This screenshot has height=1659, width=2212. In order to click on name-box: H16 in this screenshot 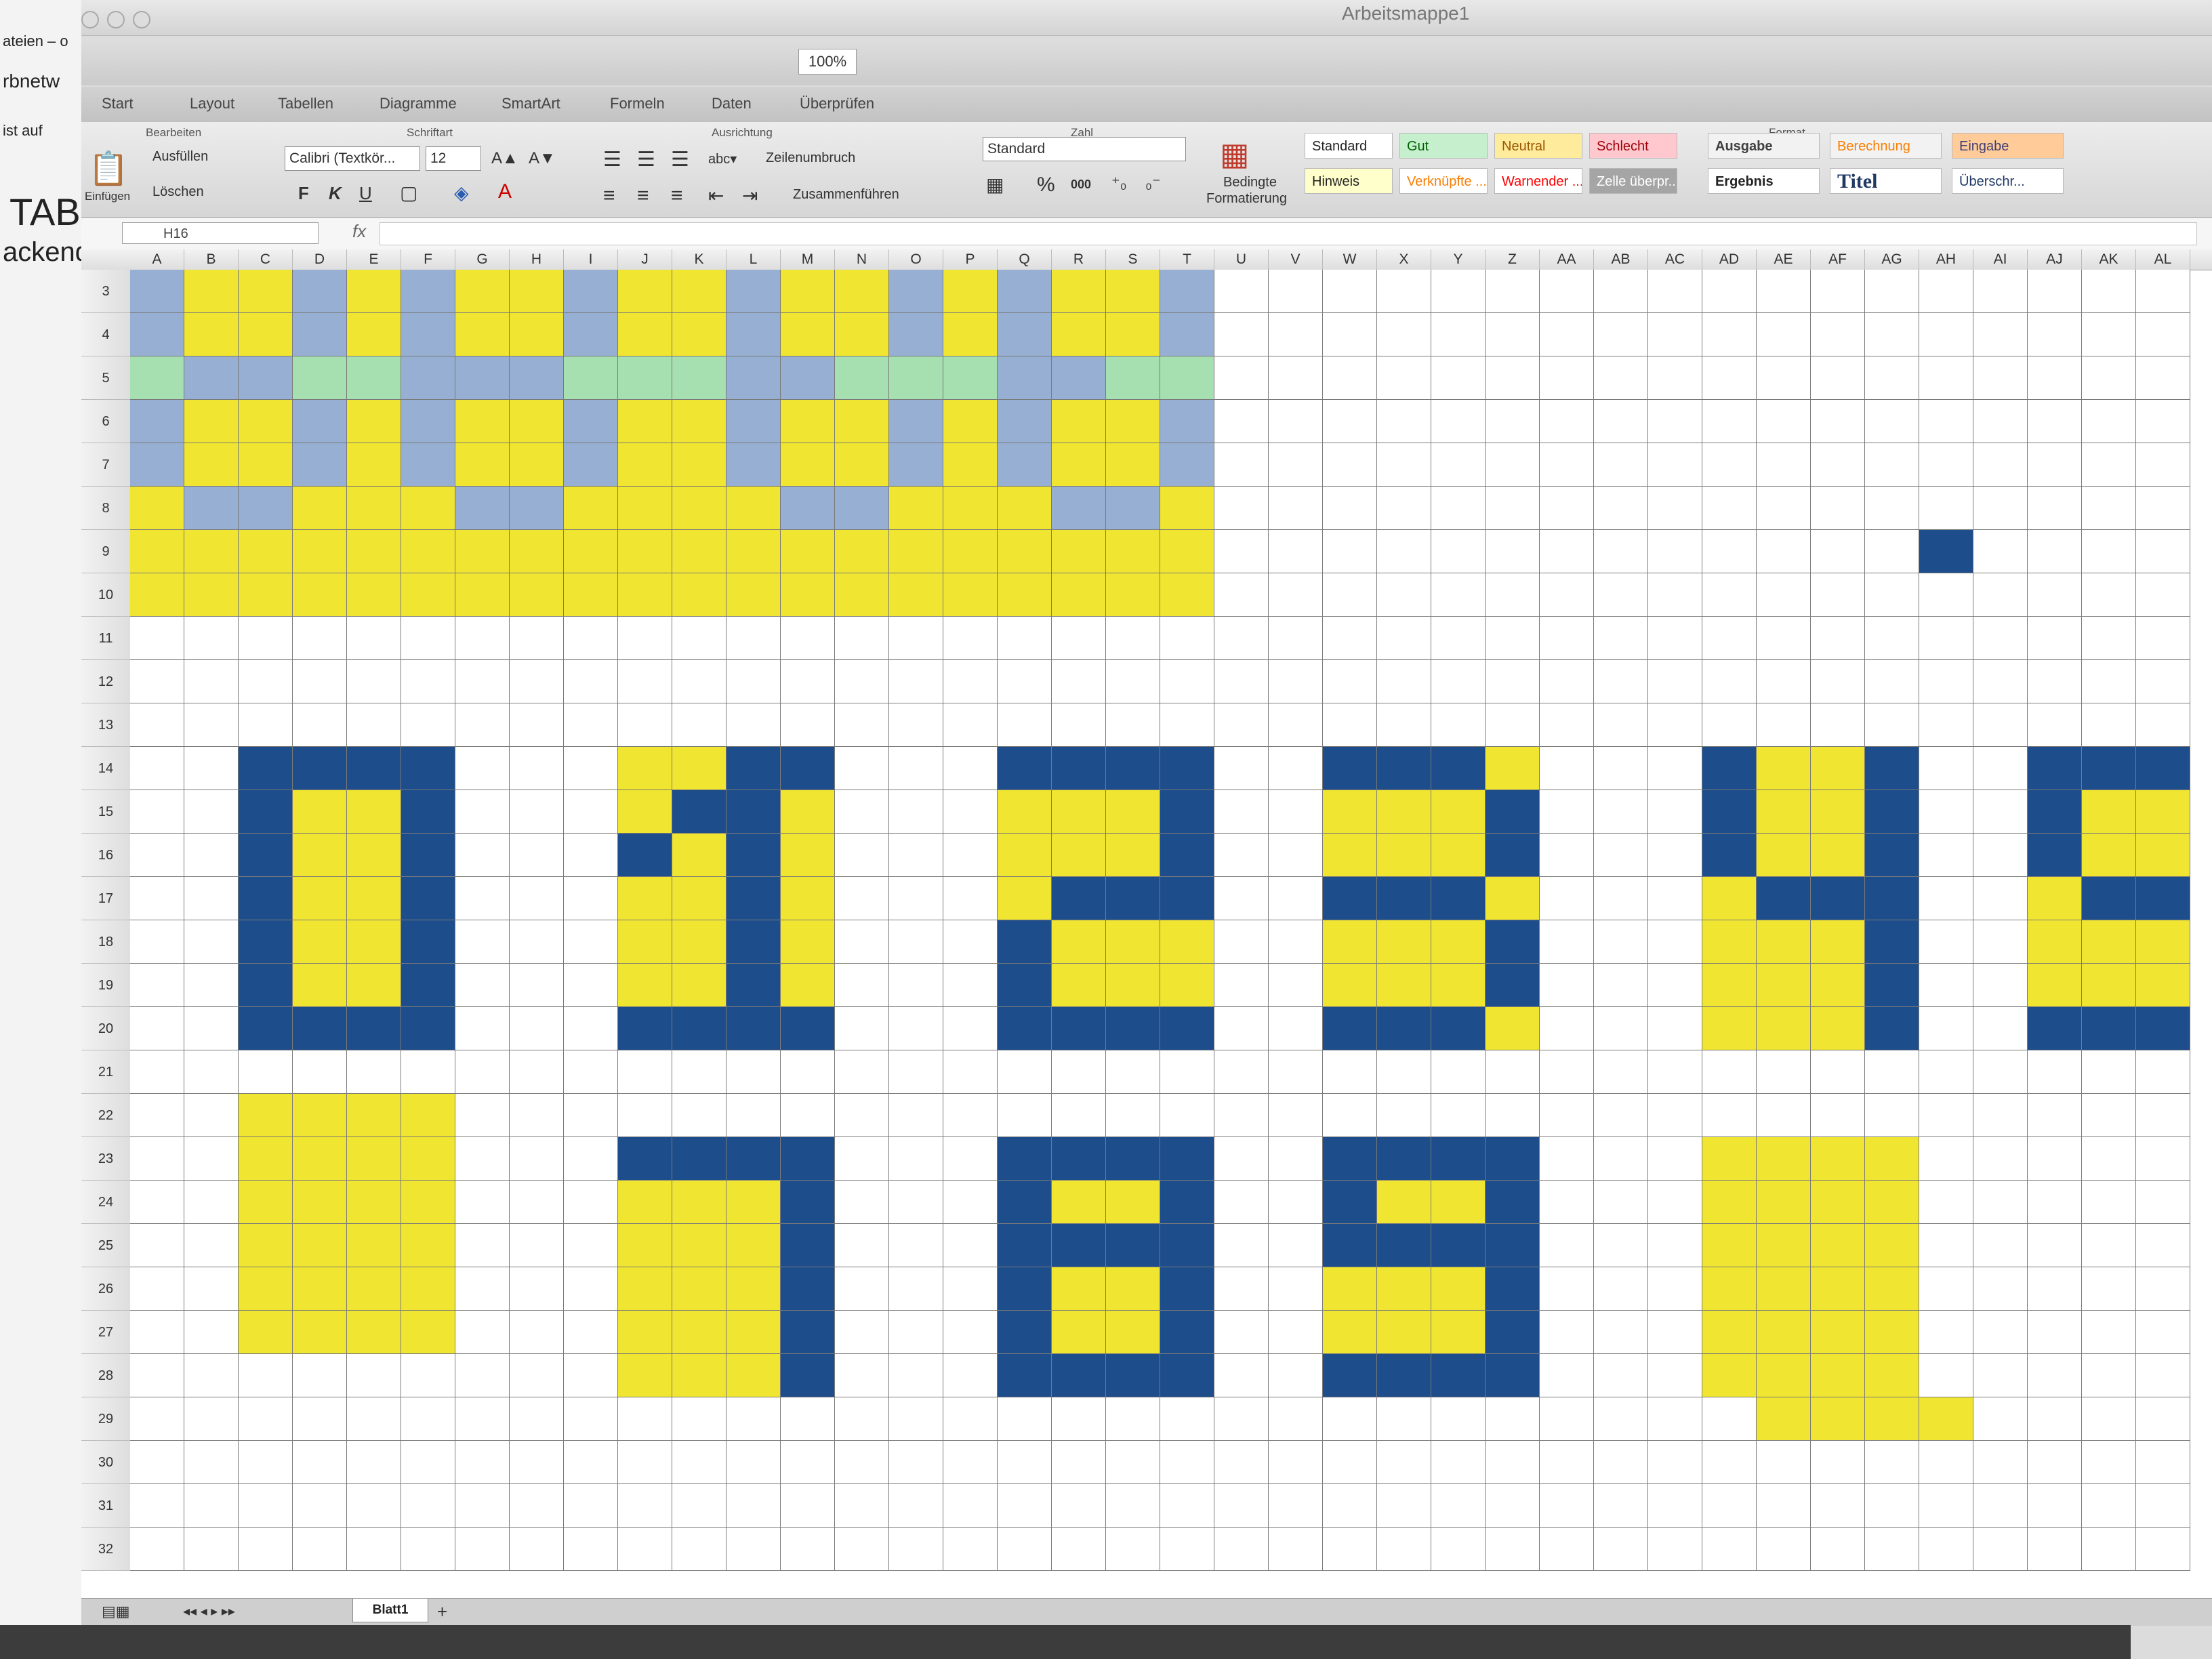, I will do `click(221, 233)`.